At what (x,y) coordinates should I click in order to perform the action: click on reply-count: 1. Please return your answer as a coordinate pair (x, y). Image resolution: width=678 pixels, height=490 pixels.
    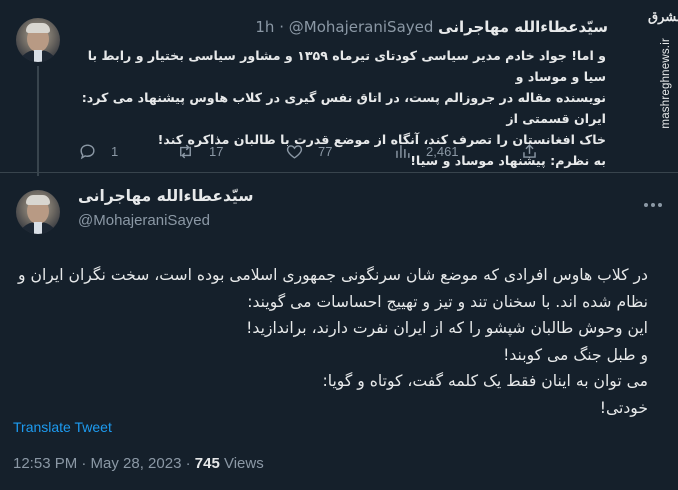
    Looking at the image, I should click on (115, 151).